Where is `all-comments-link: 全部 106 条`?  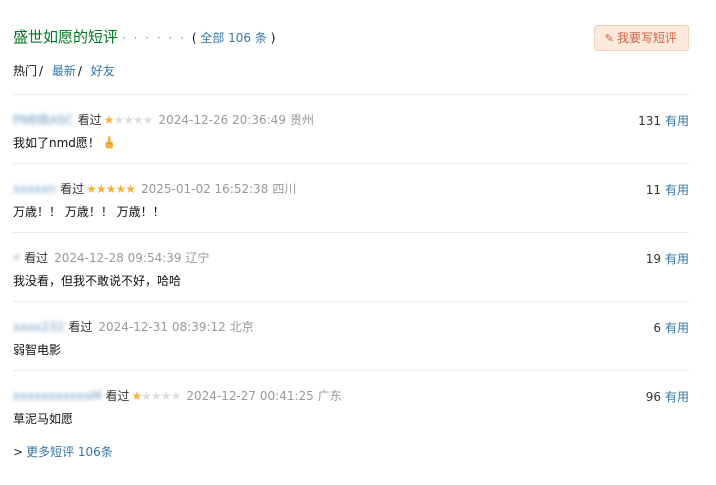
all-comments-link: 全部 106 条 is located at coordinates (233, 38).